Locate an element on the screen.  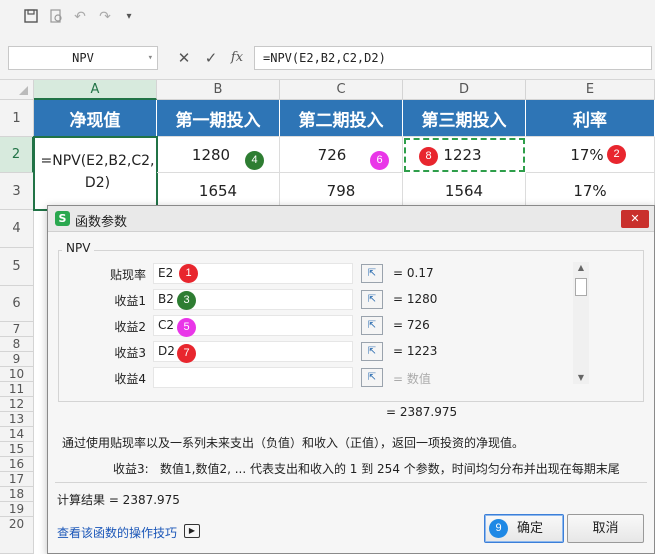
arg-result-value2: = 726 is located at coordinates (411, 325).